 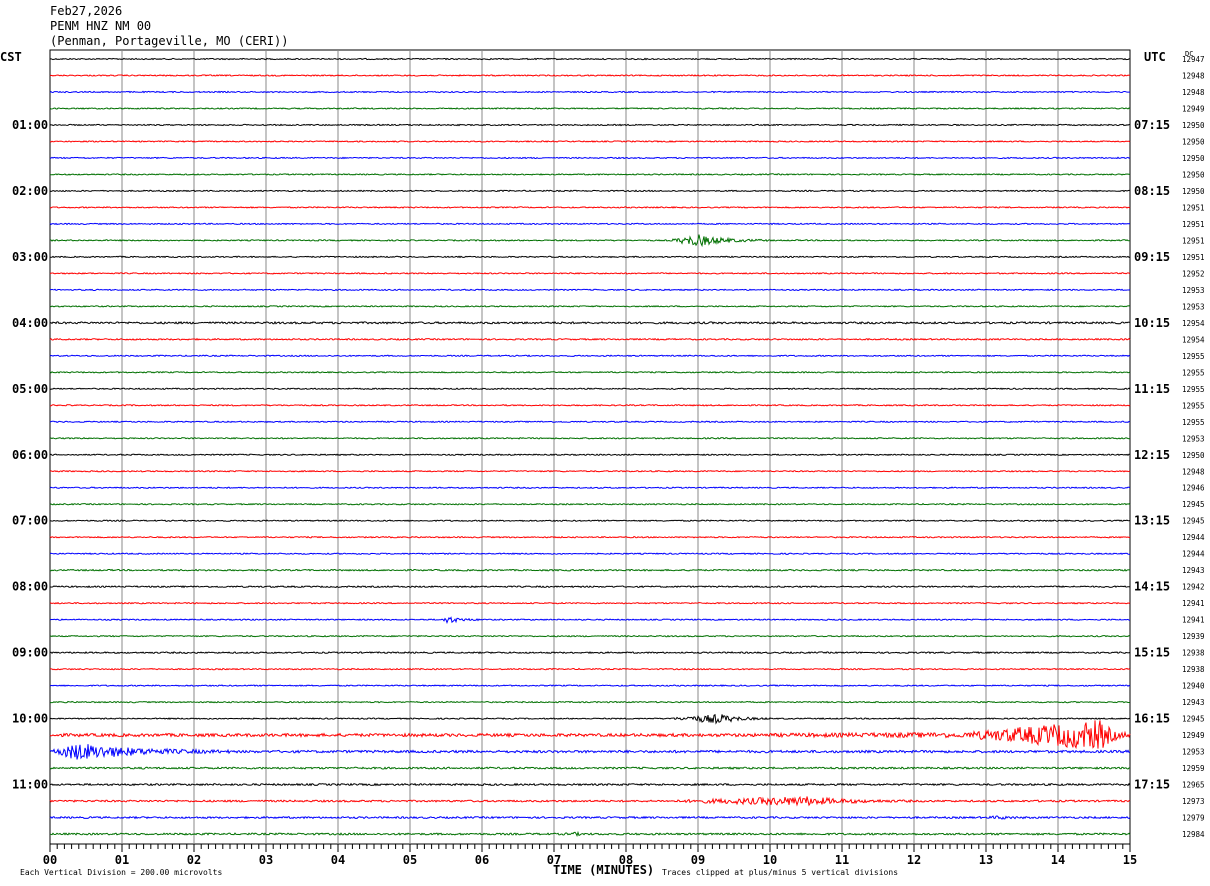 I want to click on dc-value: 12952, so click(x=1193, y=273).